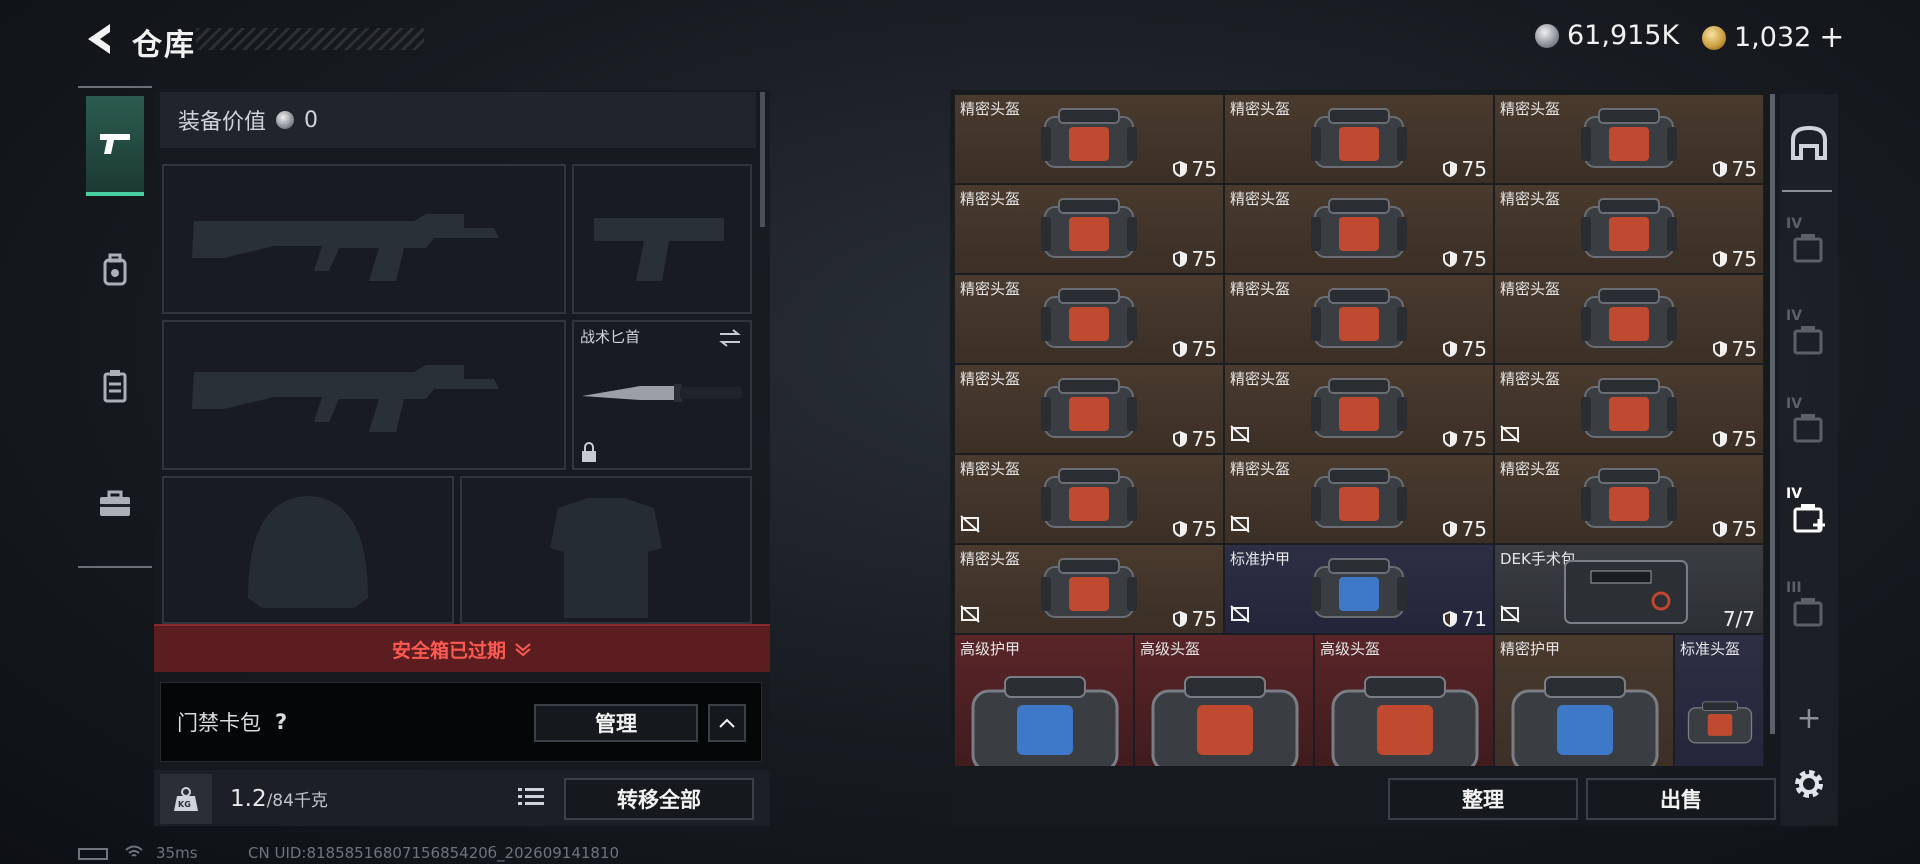 The width and height of the screenshot is (1920, 864). I want to click on silver-amount: 61,915K, so click(1623, 35).